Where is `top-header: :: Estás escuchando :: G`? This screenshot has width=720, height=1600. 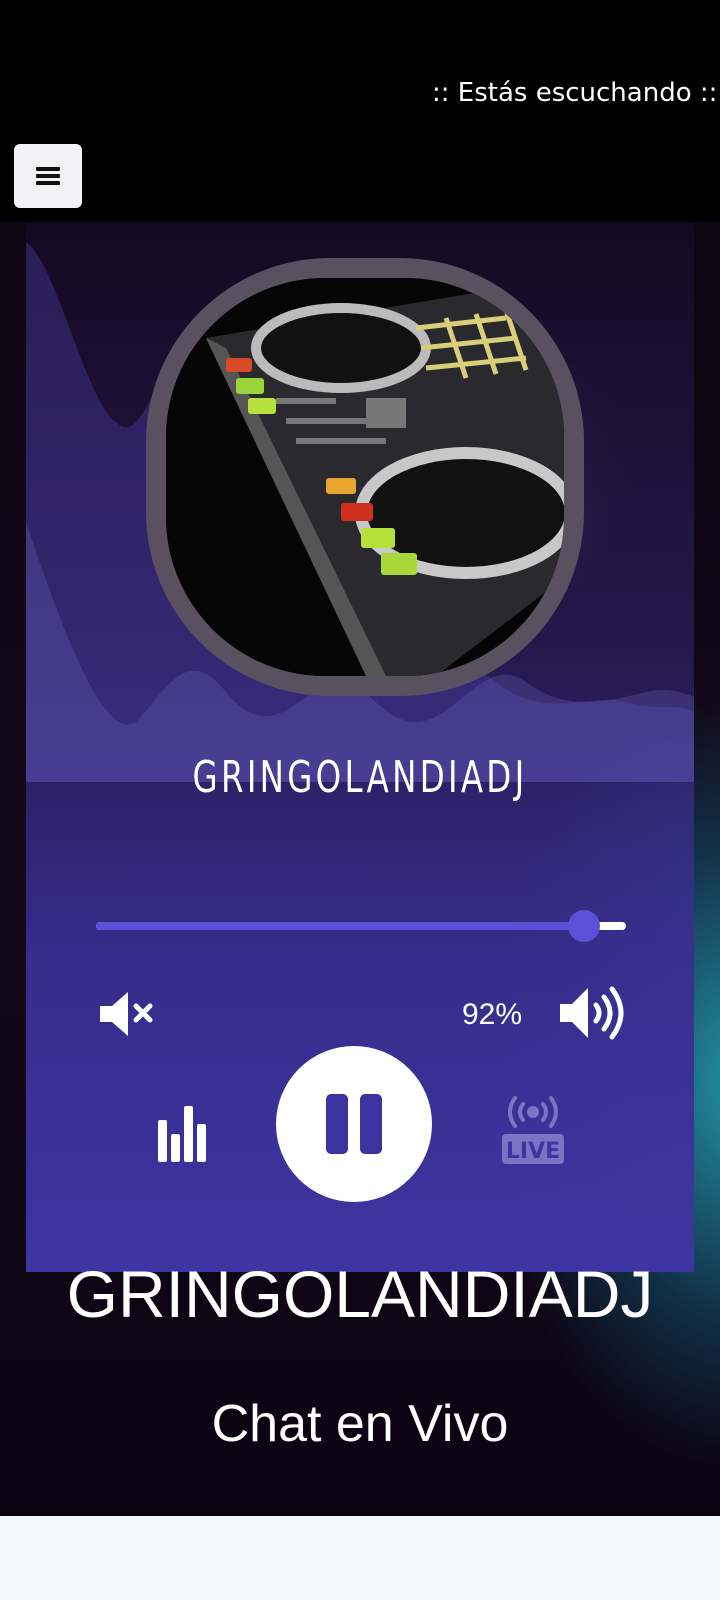 top-header: :: Estás escuchando :: G is located at coordinates (360, 111).